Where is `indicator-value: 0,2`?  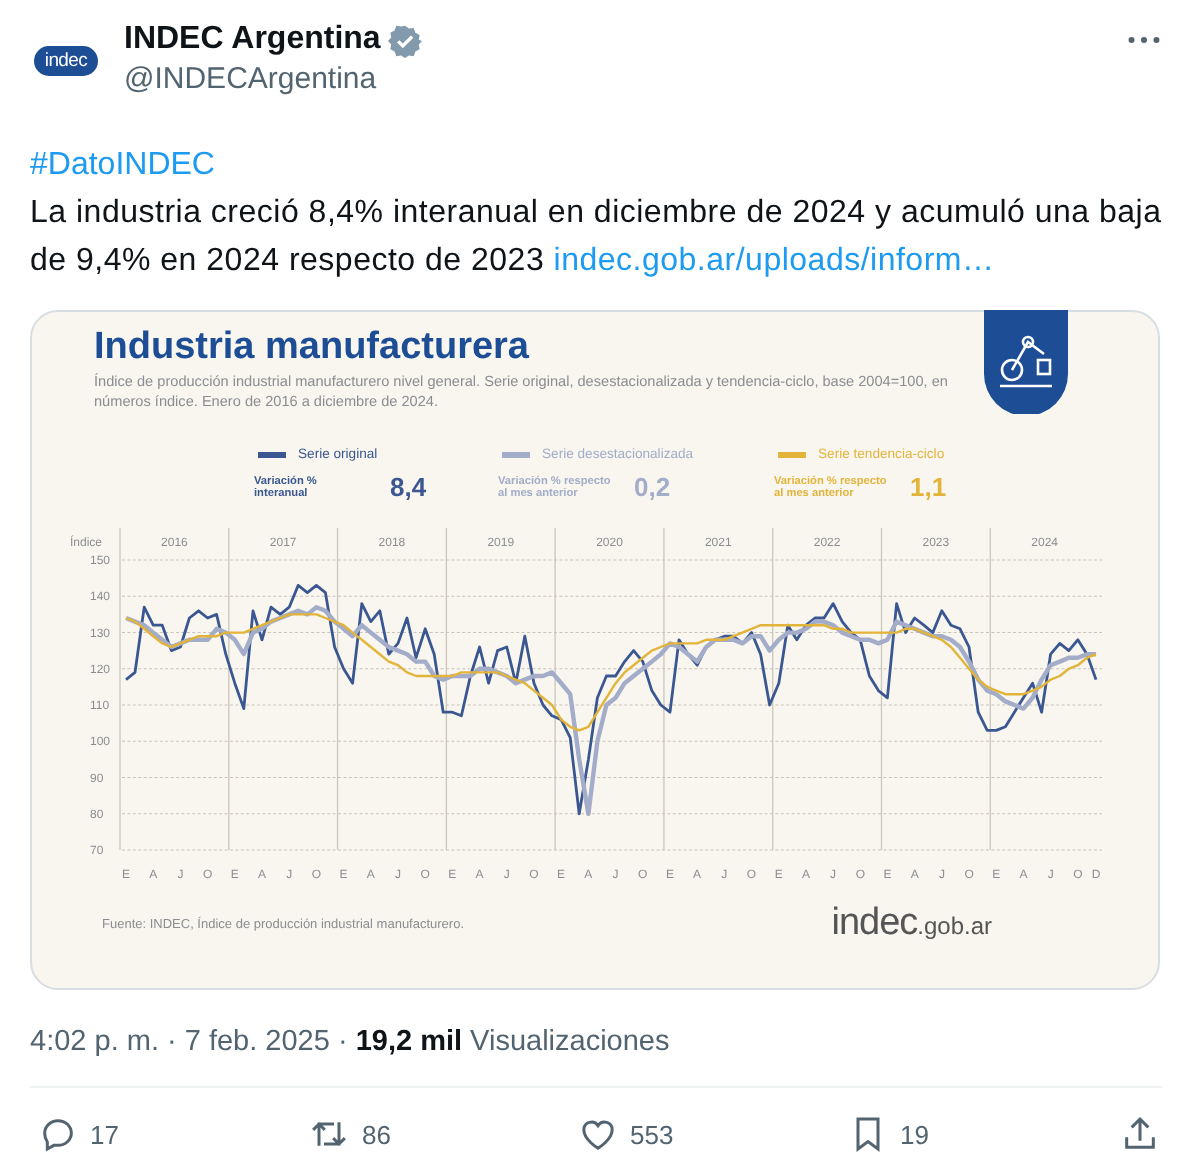 indicator-value: 0,2 is located at coordinates (652, 487).